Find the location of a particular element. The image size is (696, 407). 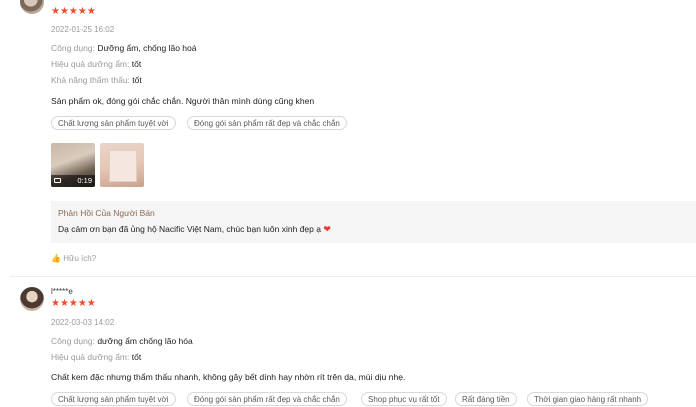

attribute-value: dưỡng ẩm chống lão hóa is located at coordinates (145, 341).